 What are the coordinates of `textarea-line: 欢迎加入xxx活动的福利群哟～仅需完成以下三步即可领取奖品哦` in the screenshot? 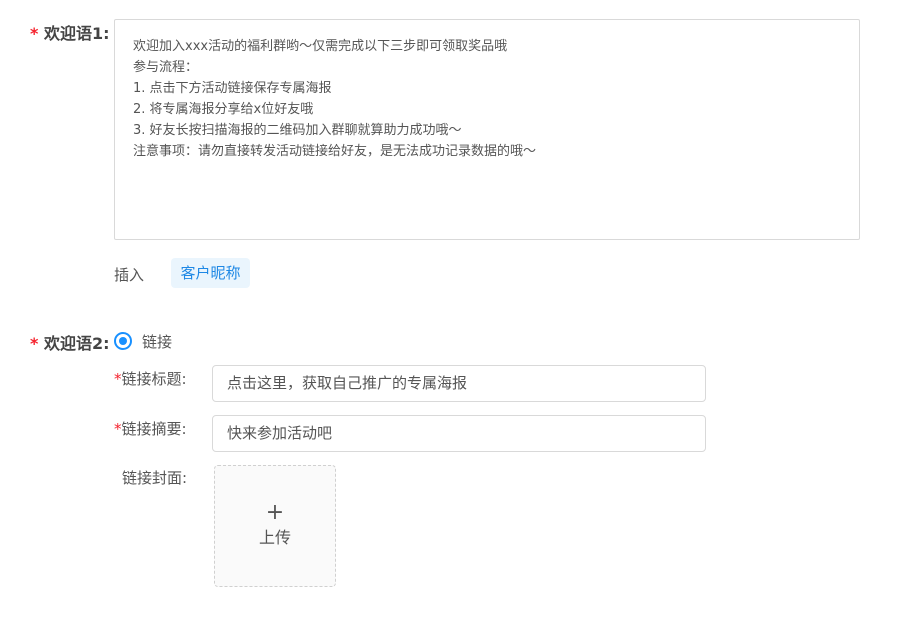 It's located at (320, 46).